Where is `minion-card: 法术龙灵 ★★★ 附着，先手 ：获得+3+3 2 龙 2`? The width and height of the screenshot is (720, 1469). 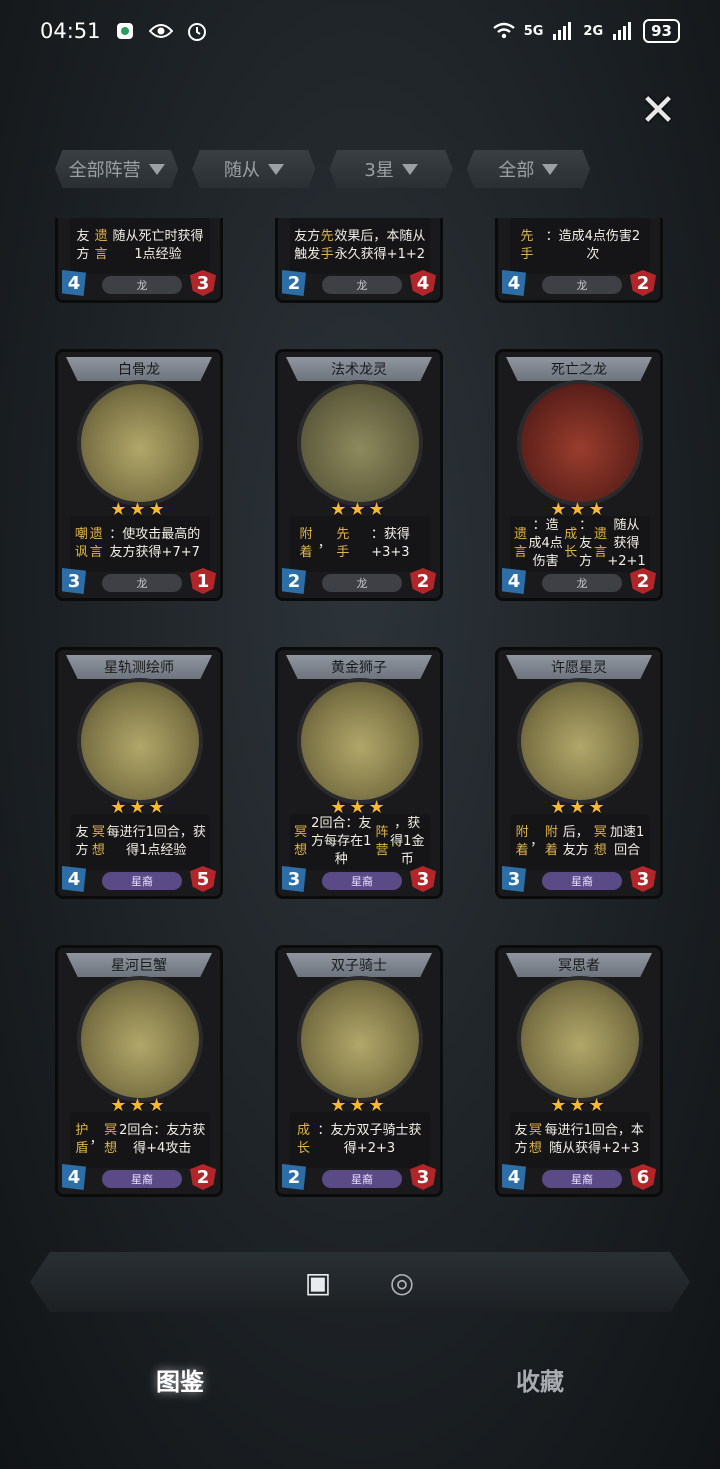 minion-card: 法术龙灵 ★★★ 附着，先手 ：获得+3+3 2 龙 2 is located at coordinates (359, 475).